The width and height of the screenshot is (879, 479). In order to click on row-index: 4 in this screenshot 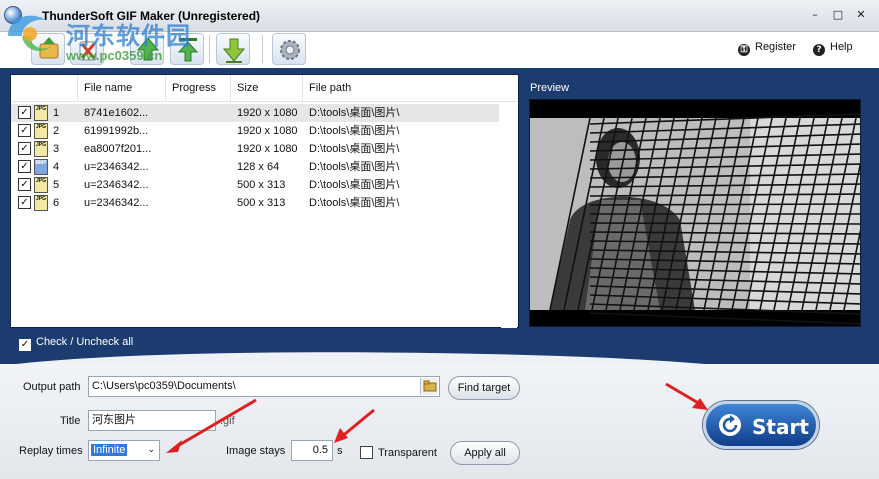, I will do `click(56, 167)`.